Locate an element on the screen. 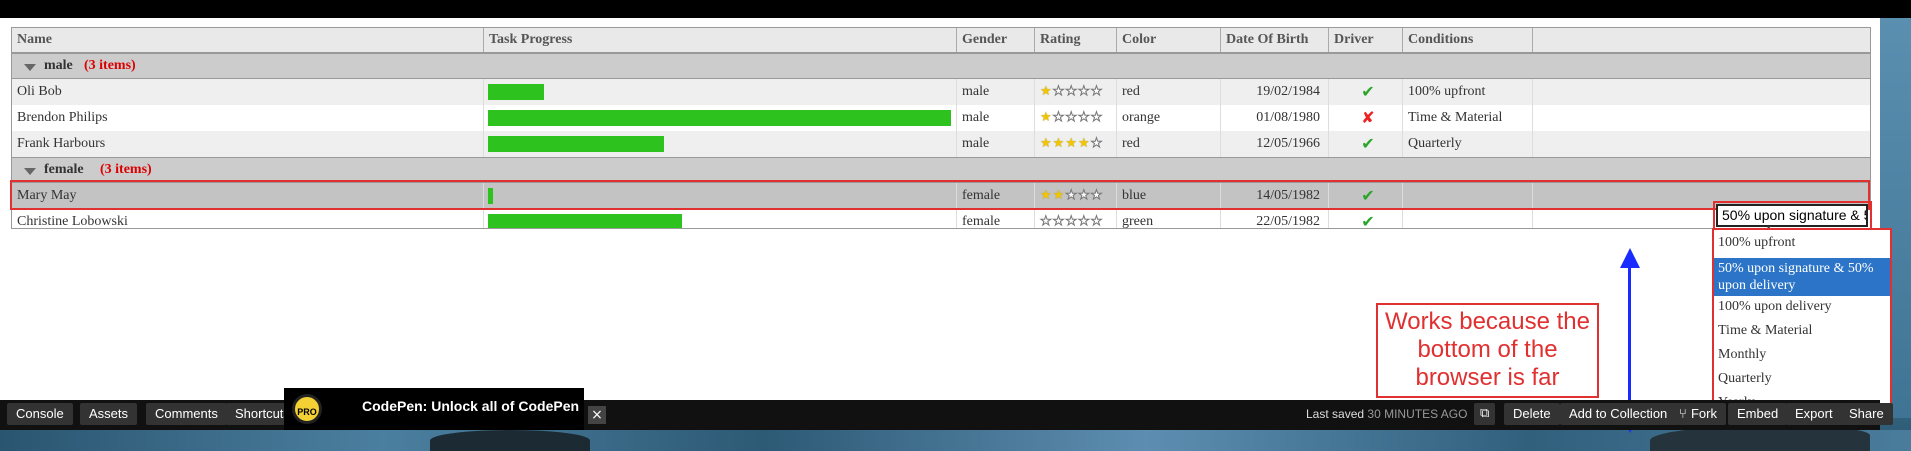 Image resolution: width=1911 pixels, height=451 pixels. button-label: Export is located at coordinates (1814, 413).